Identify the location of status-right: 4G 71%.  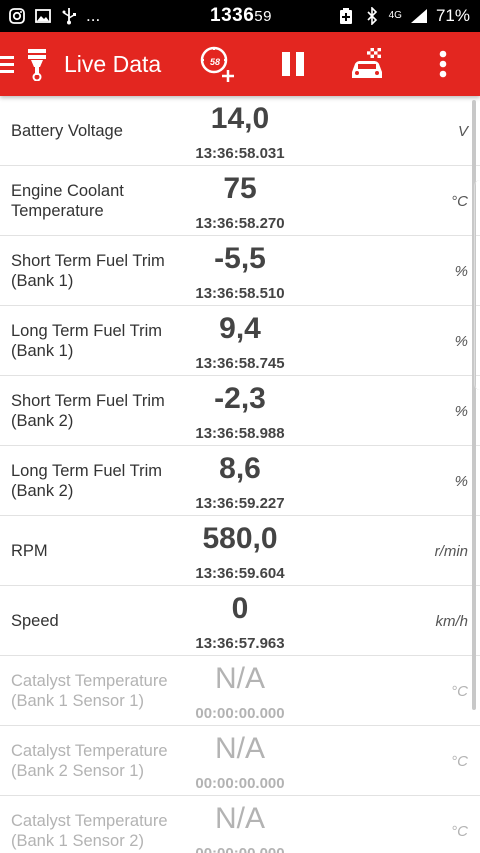
(403, 16).